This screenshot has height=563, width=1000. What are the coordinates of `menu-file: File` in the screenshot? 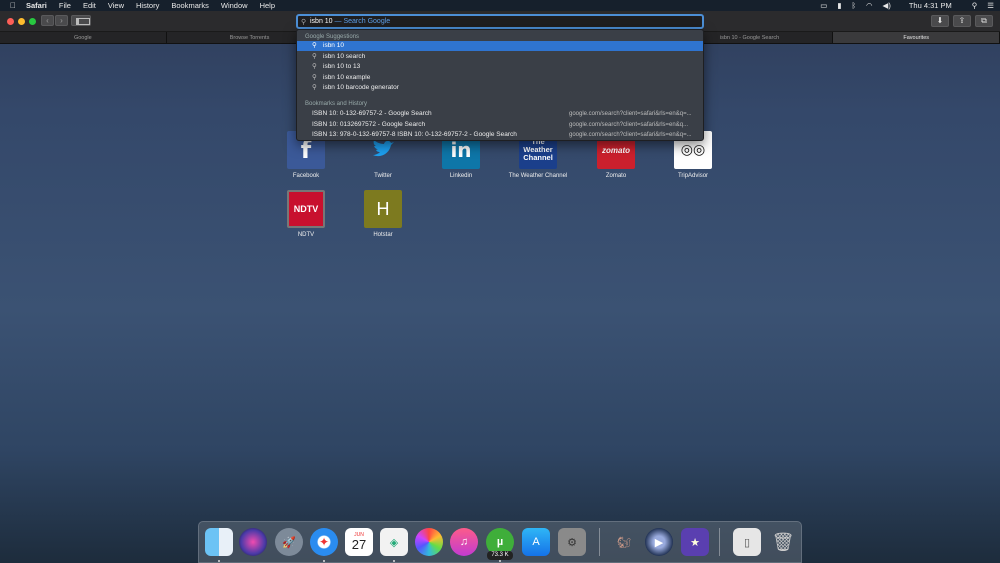 It's located at (65, 5).